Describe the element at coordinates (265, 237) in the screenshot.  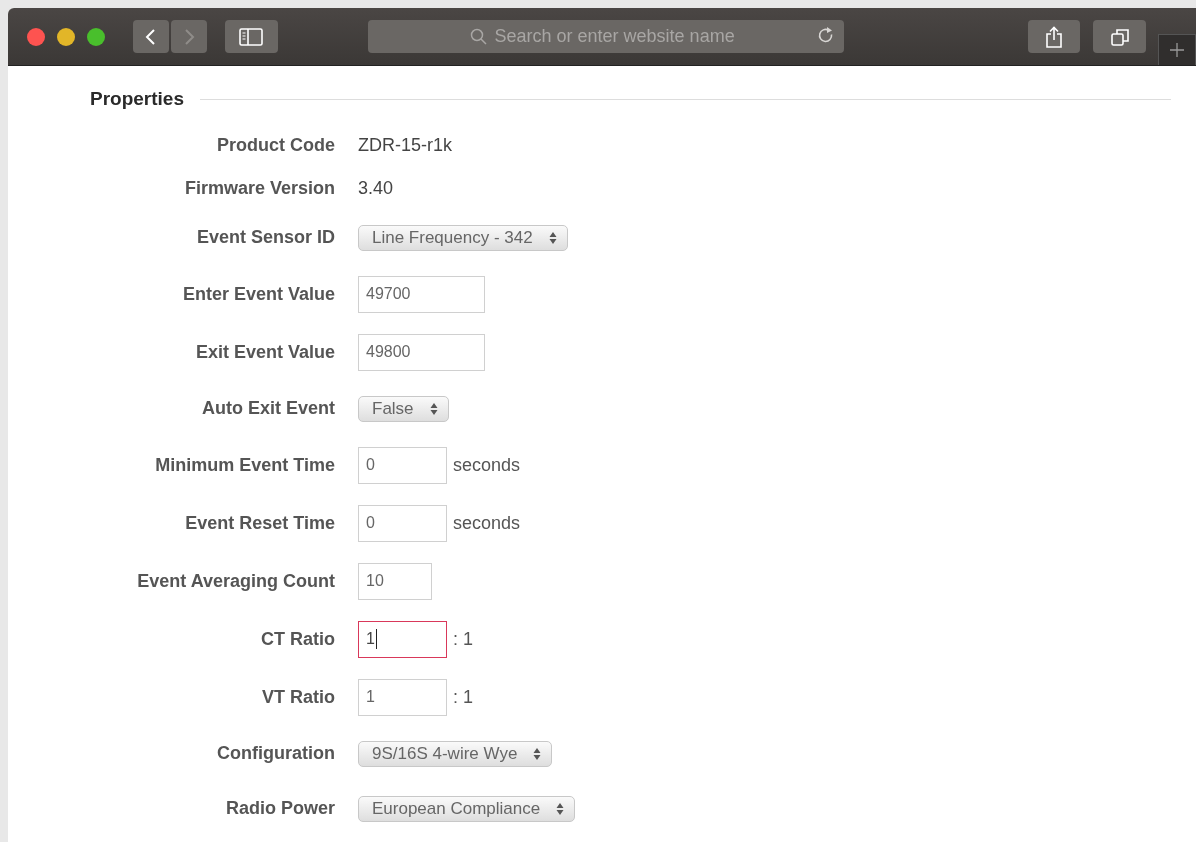
I see `field-label: Event Sensor ID` at that location.